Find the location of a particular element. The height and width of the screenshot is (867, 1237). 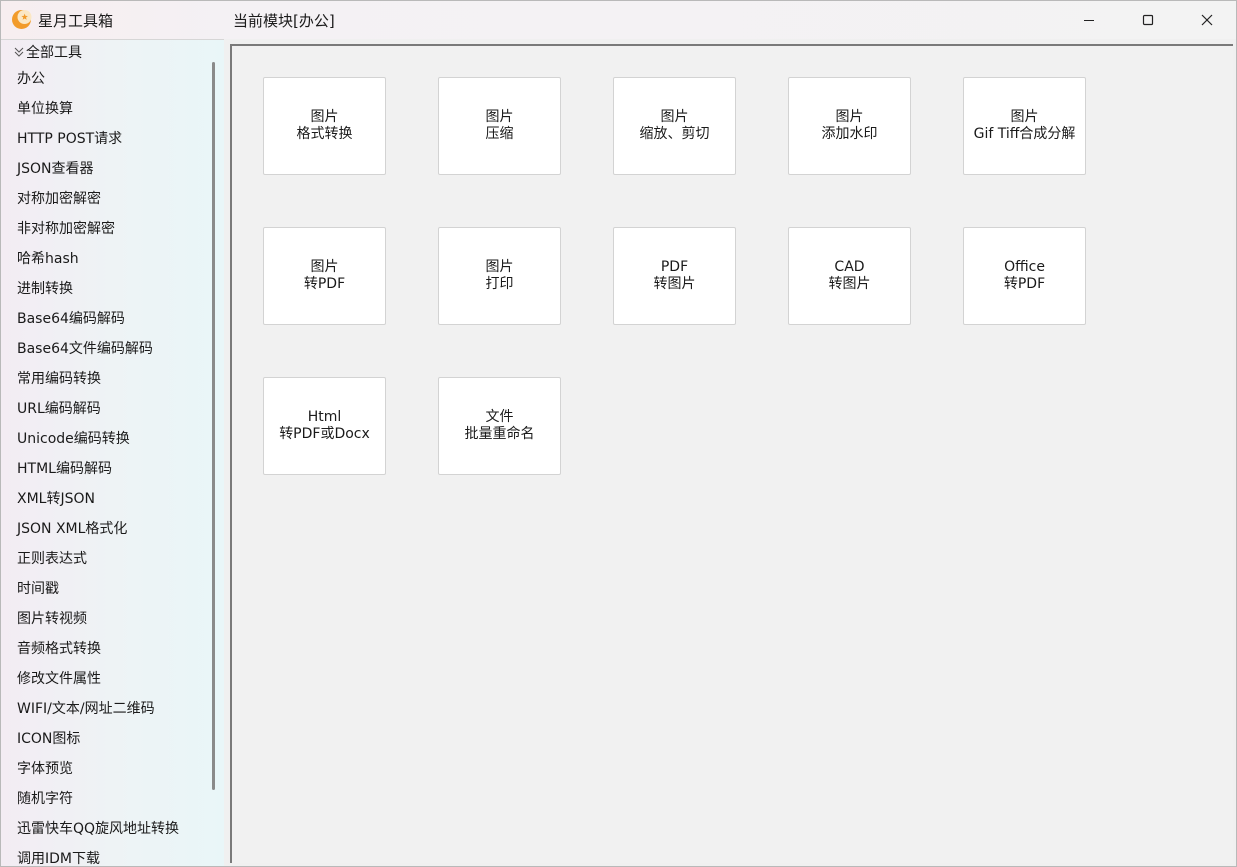

maximize-button is located at coordinates (1148, 20).